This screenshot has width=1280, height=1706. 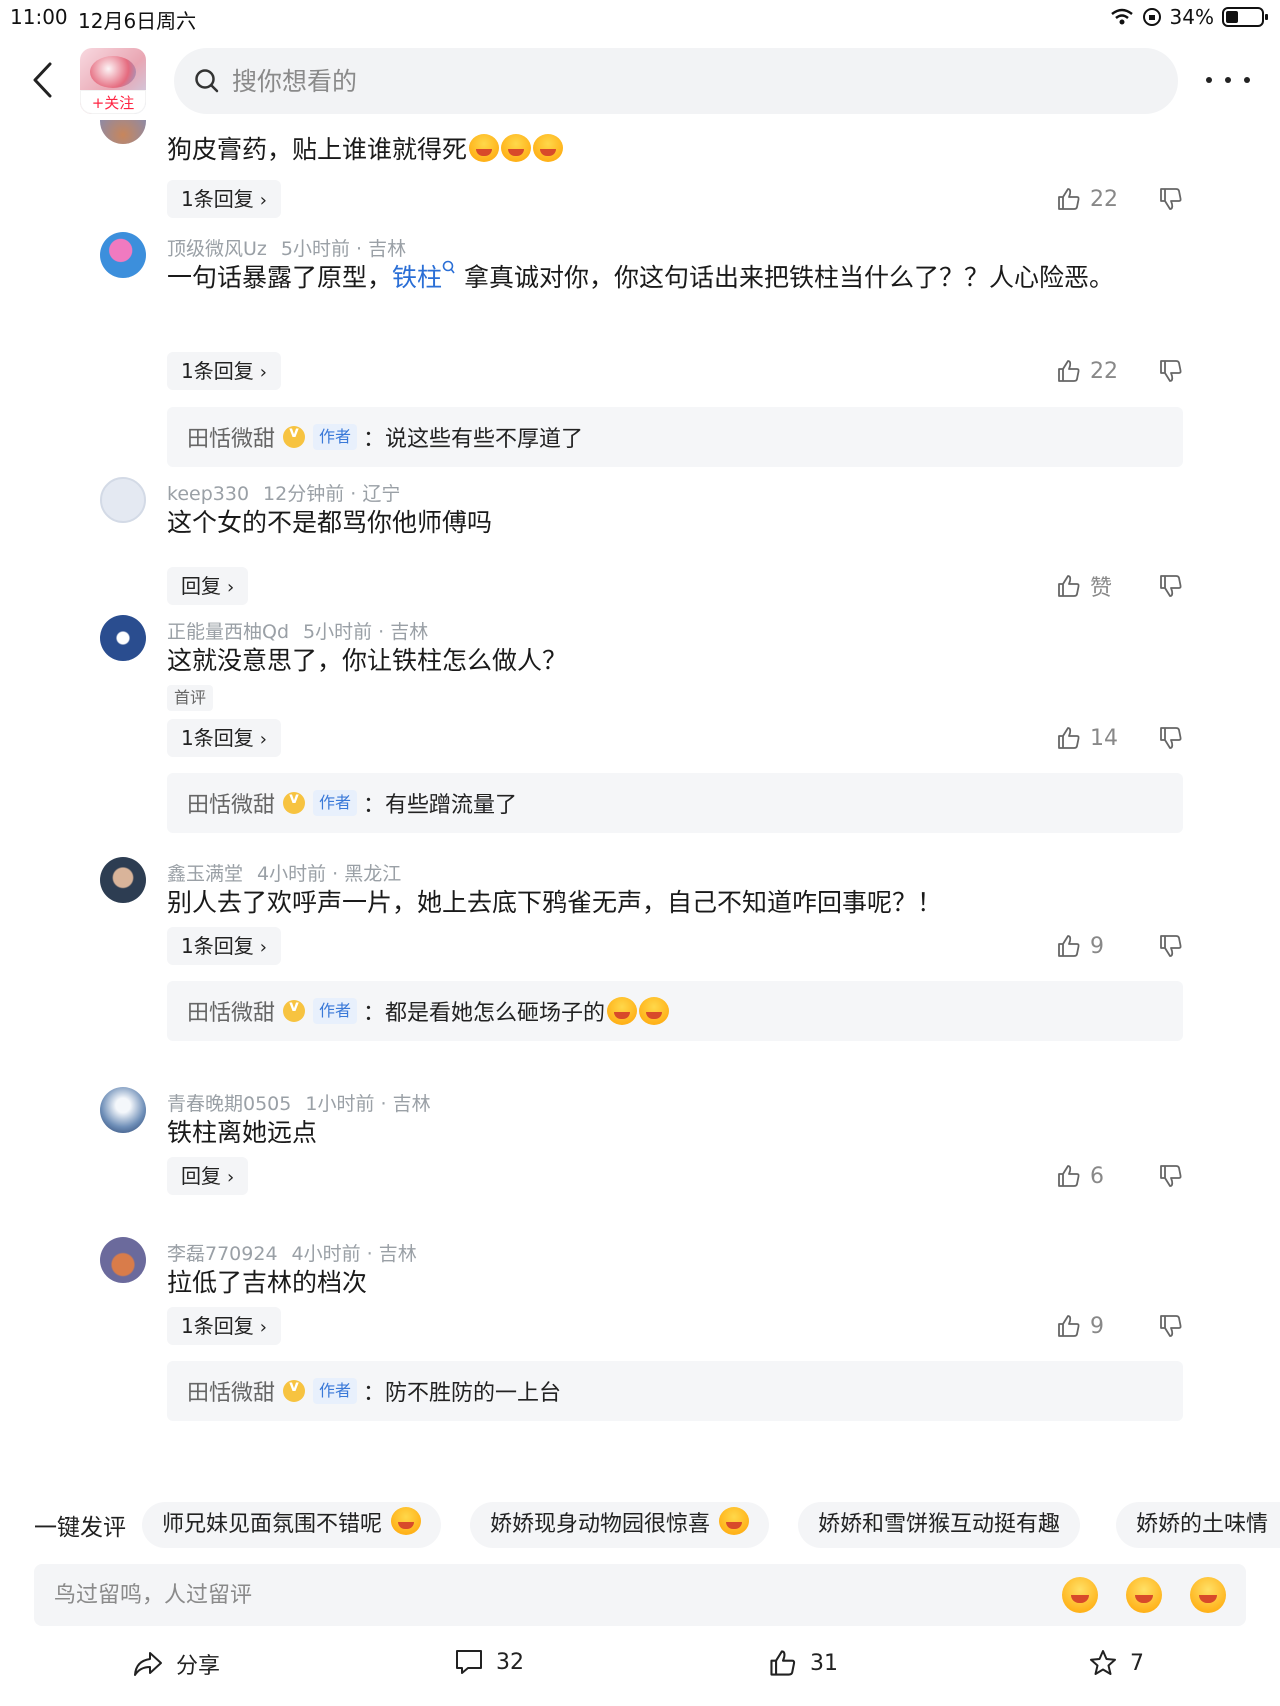 I want to click on author-reply: 田恬微甜 作者 ：都是看她怎么砸场子的, so click(x=675, y=1011).